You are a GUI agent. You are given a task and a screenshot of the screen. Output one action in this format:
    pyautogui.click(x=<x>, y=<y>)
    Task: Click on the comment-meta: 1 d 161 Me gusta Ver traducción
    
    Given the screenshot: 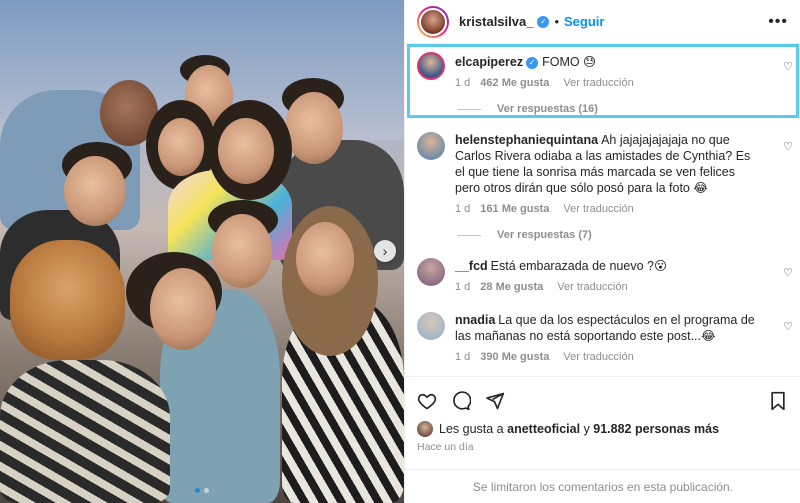 What is the action you would take?
    pyautogui.click(x=621, y=209)
    